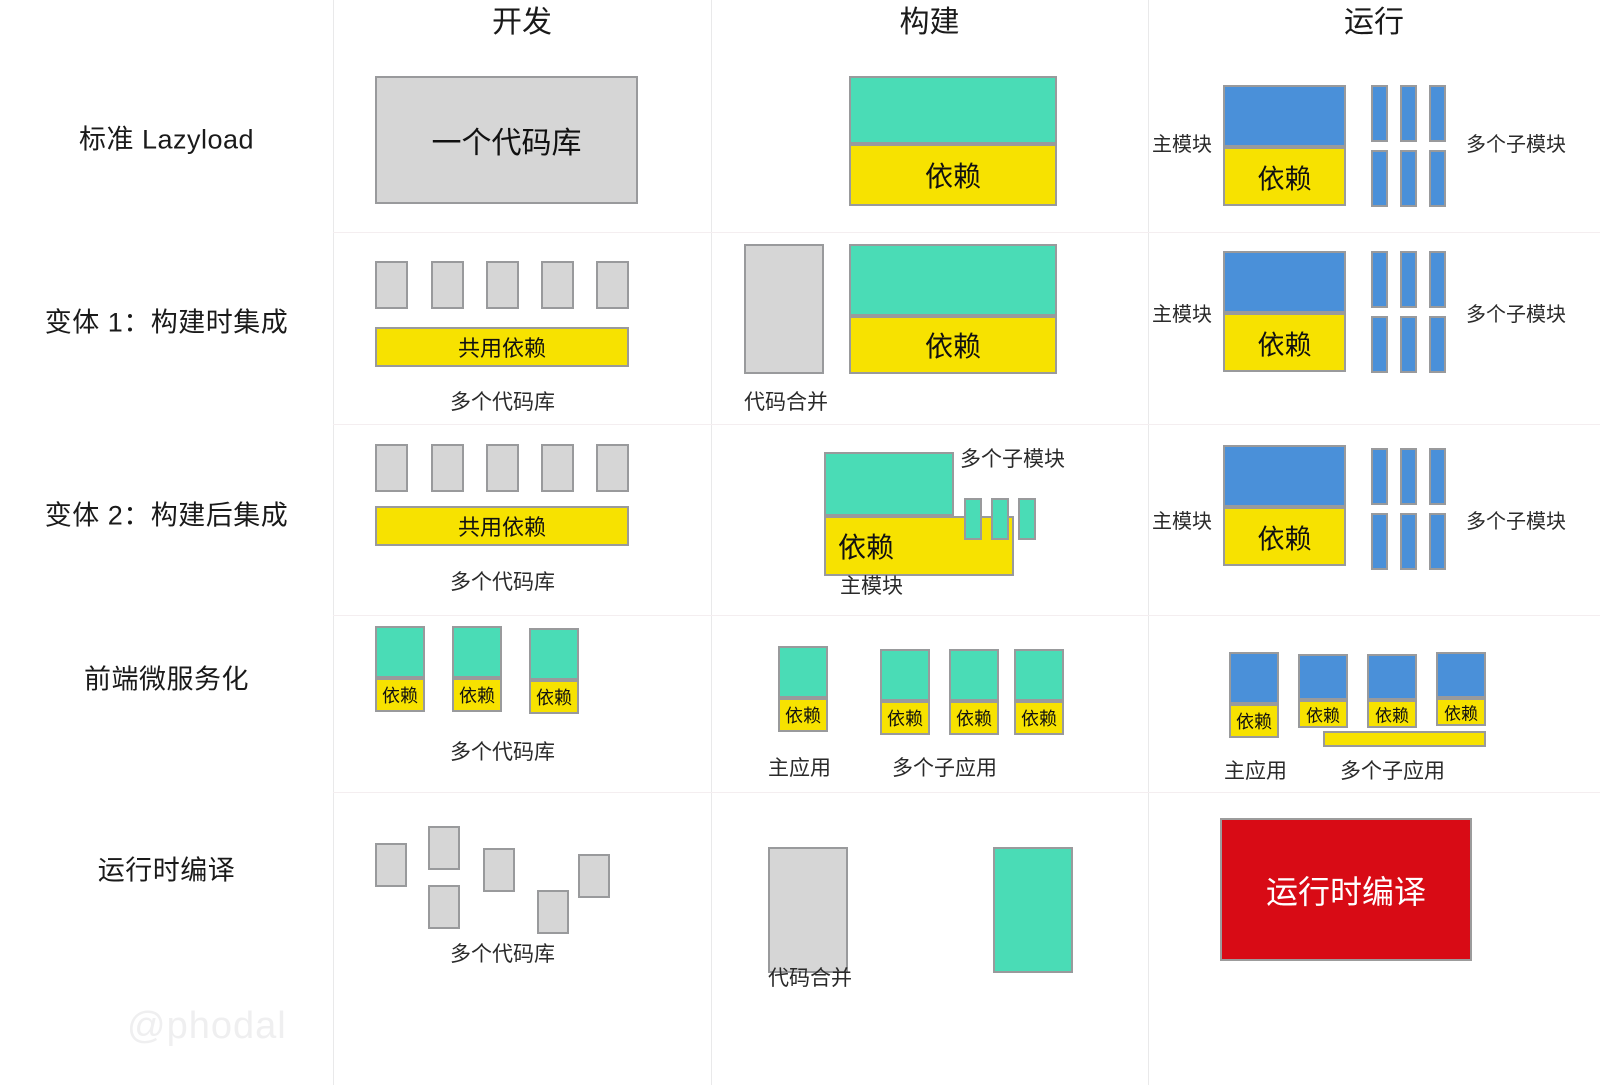 Image resolution: width=1600 pixels, height=1085 pixels. I want to click on main-app-caption-run-r4: 主应用, so click(1255, 771).